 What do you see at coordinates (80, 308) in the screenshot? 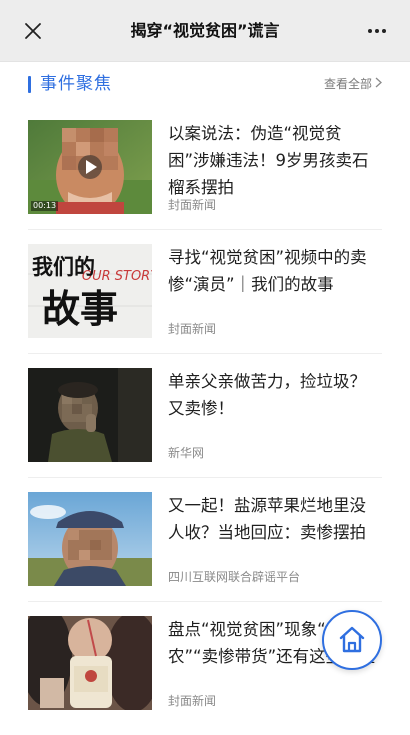
I see `thumb-title-line2: 故事` at bounding box center [80, 308].